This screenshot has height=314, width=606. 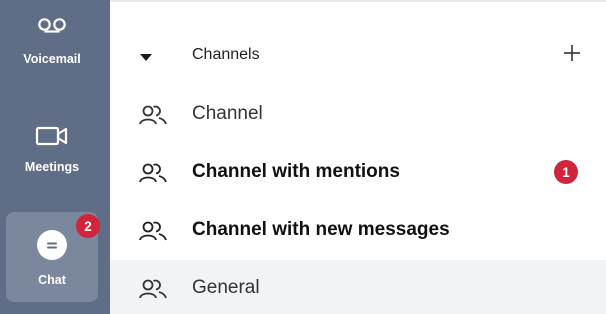 I want to click on channel-row: Channel with mentions 1, so click(x=358, y=172).